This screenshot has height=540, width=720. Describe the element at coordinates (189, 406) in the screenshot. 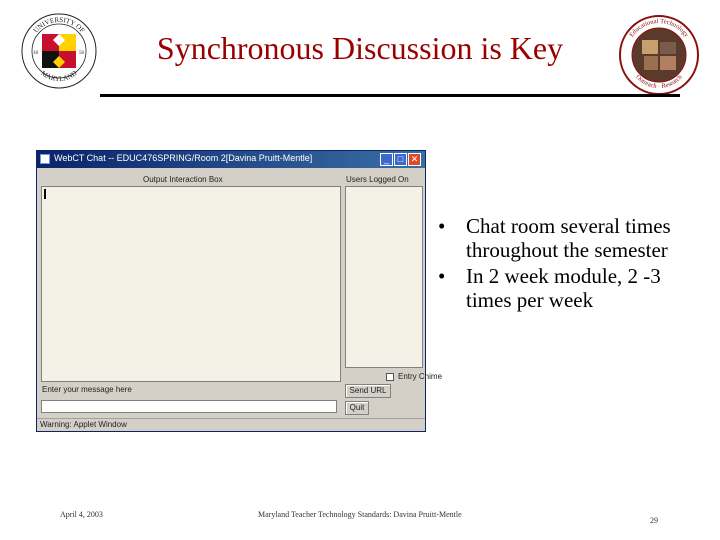

I see `message-input` at that location.